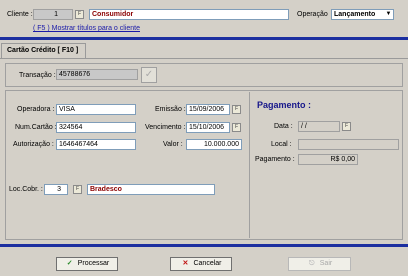 This screenshot has height=276, width=408. Describe the element at coordinates (37, 75) in the screenshot. I see `transacao-label: Transação :` at that location.